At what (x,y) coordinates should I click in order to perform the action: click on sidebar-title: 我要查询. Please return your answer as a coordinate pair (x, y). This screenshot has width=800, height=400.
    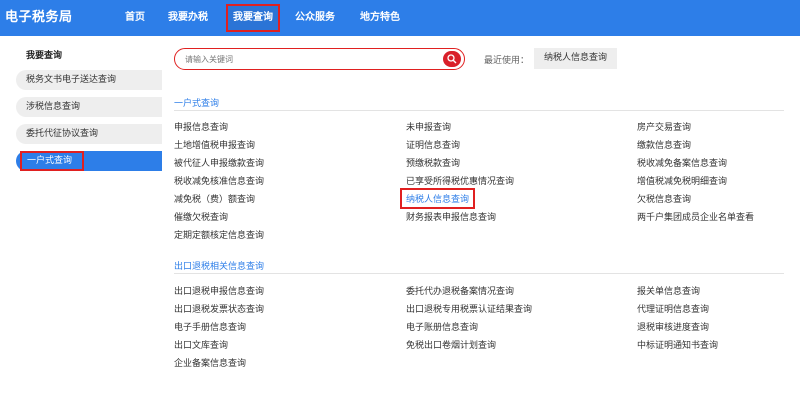
    Looking at the image, I should click on (44, 56).